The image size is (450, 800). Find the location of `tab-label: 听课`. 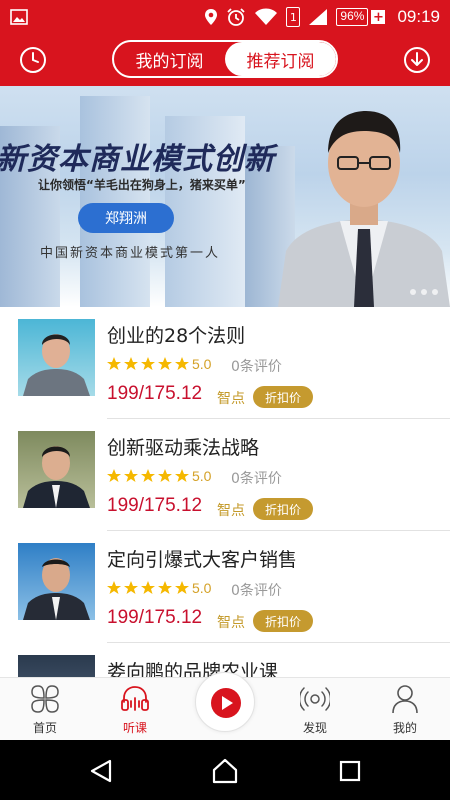

tab-label: 听课 is located at coordinates (134, 728).